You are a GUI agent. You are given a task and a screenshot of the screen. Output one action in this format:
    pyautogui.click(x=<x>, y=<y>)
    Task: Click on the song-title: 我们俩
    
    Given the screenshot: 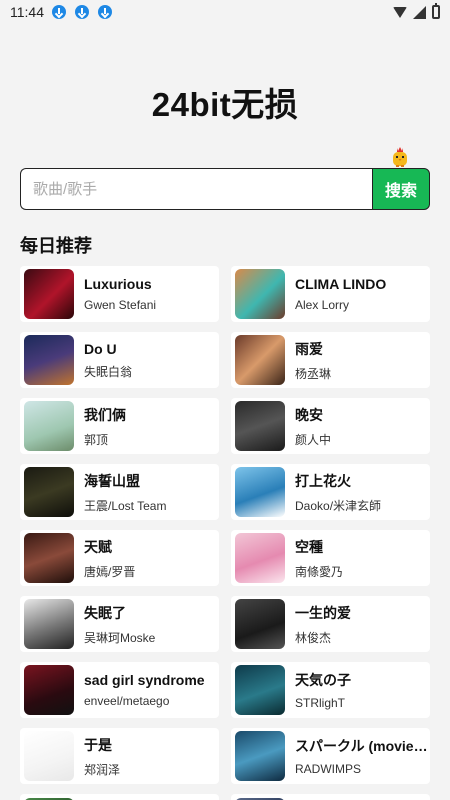 What is the action you would take?
    pyautogui.click(x=105, y=414)
    